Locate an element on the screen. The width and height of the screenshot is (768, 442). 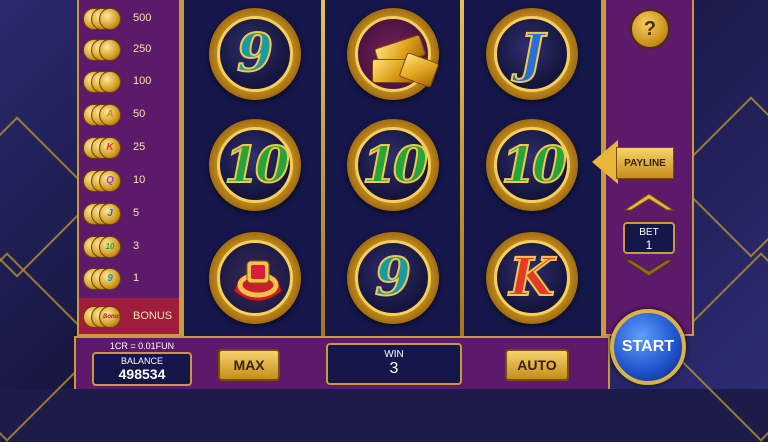
payout-value: 50 is located at coordinates (139, 114).